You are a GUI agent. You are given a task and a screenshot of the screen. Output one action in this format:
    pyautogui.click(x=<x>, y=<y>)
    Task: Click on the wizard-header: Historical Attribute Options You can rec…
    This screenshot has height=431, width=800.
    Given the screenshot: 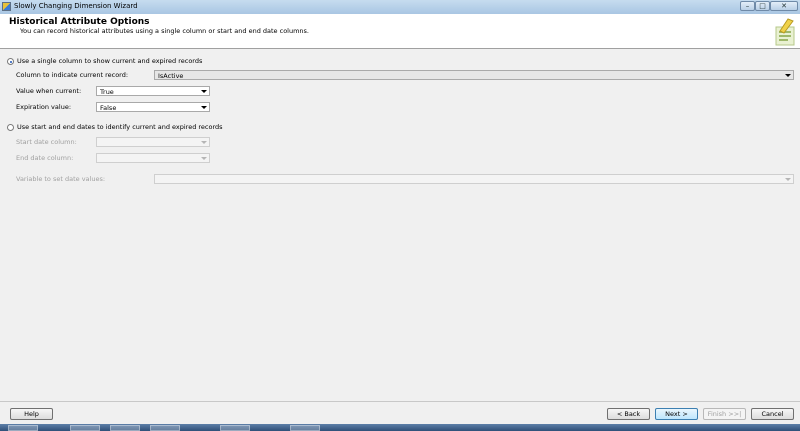 What is the action you would take?
    pyautogui.click(x=400, y=31)
    